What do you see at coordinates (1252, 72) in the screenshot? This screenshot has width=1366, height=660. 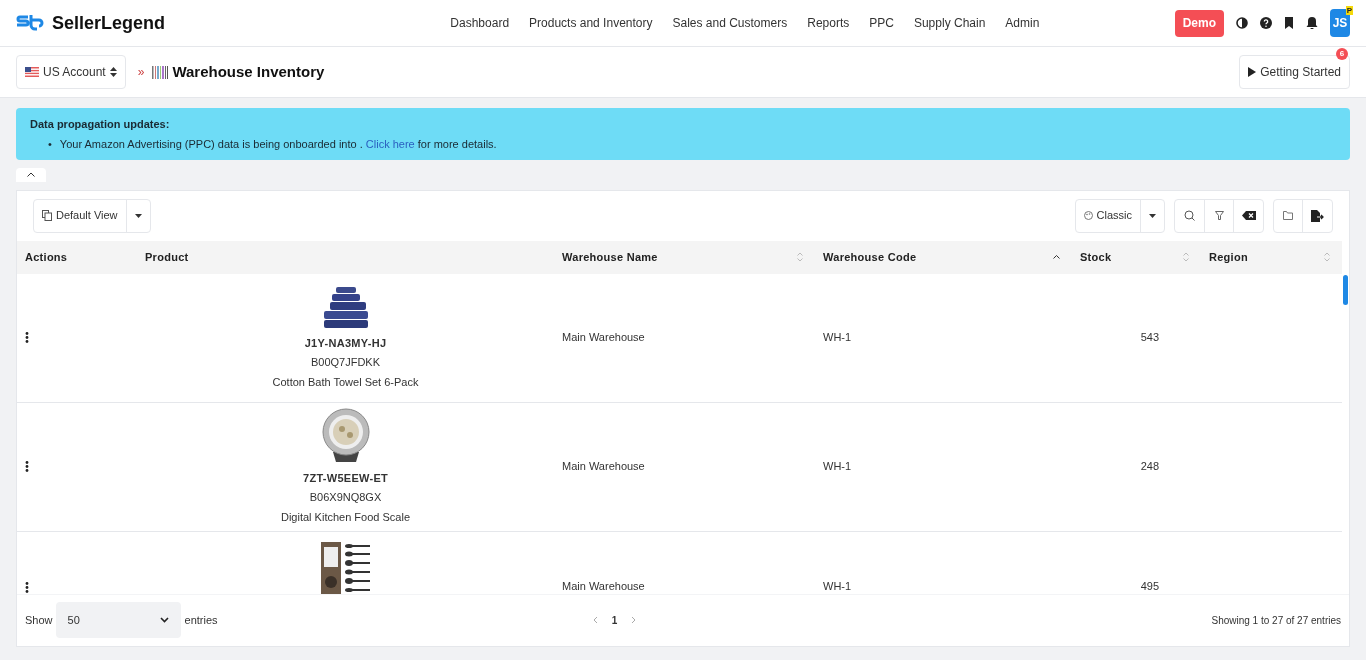 I see `play-icon` at bounding box center [1252, 72].